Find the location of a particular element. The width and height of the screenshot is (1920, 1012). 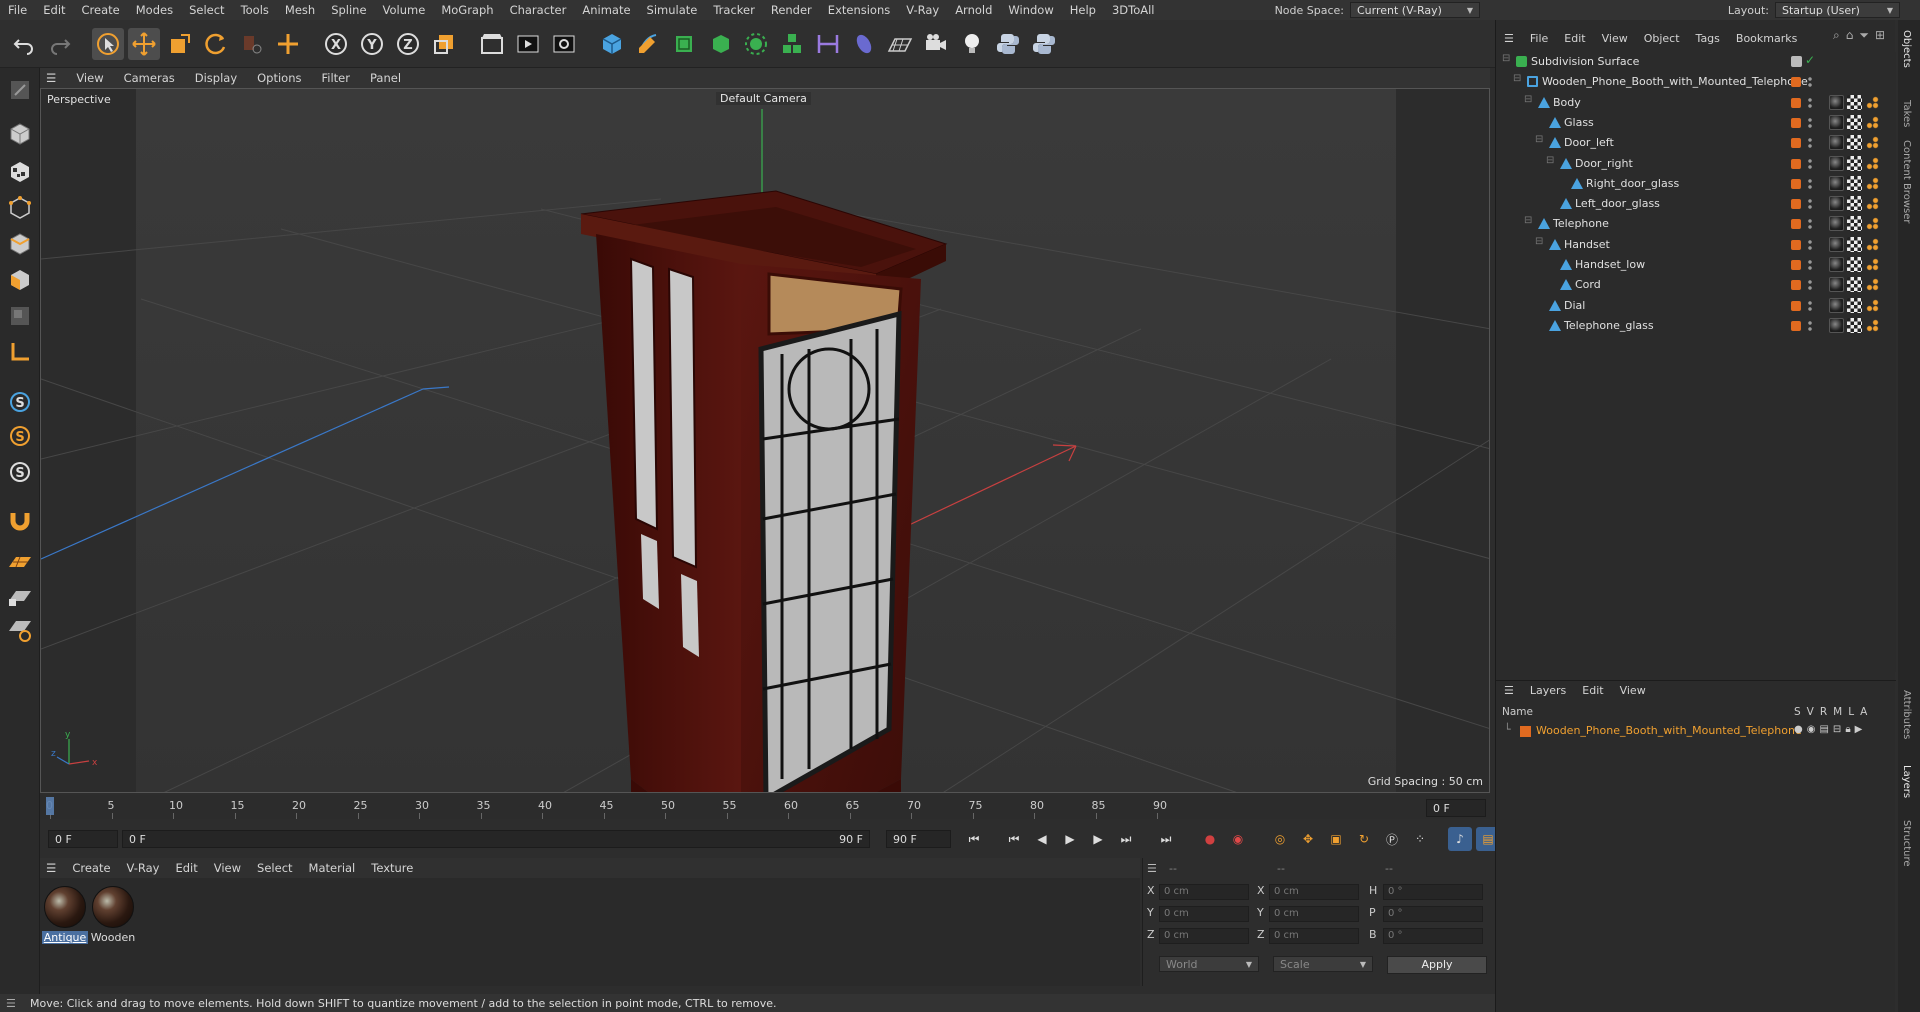

menu-item: Create is located at coordinates (101, 10).